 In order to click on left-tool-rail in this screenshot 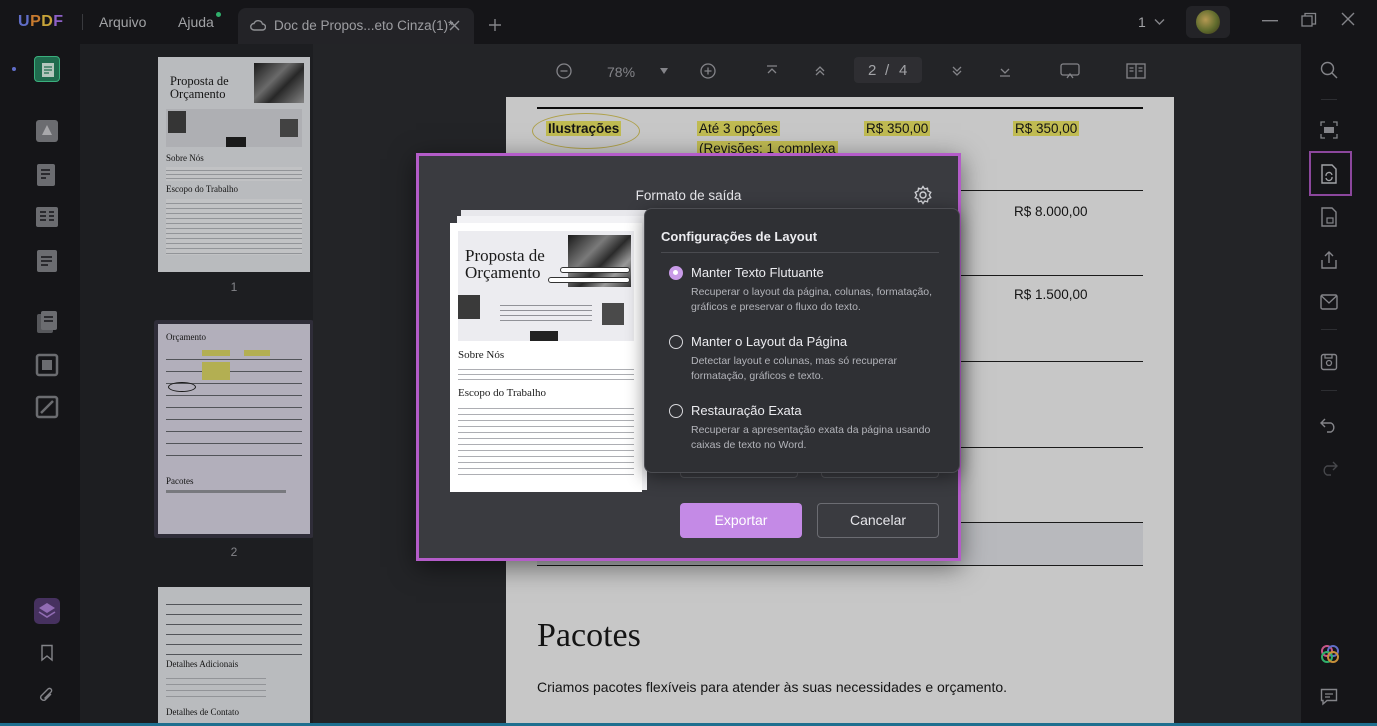, I will do `click(40, 385)`.